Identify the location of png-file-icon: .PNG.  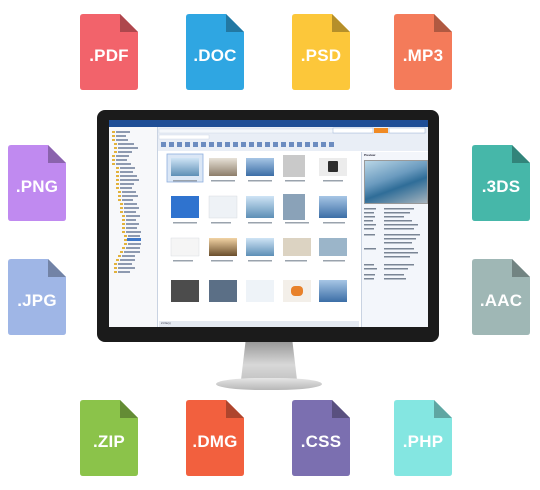
(37, 183).